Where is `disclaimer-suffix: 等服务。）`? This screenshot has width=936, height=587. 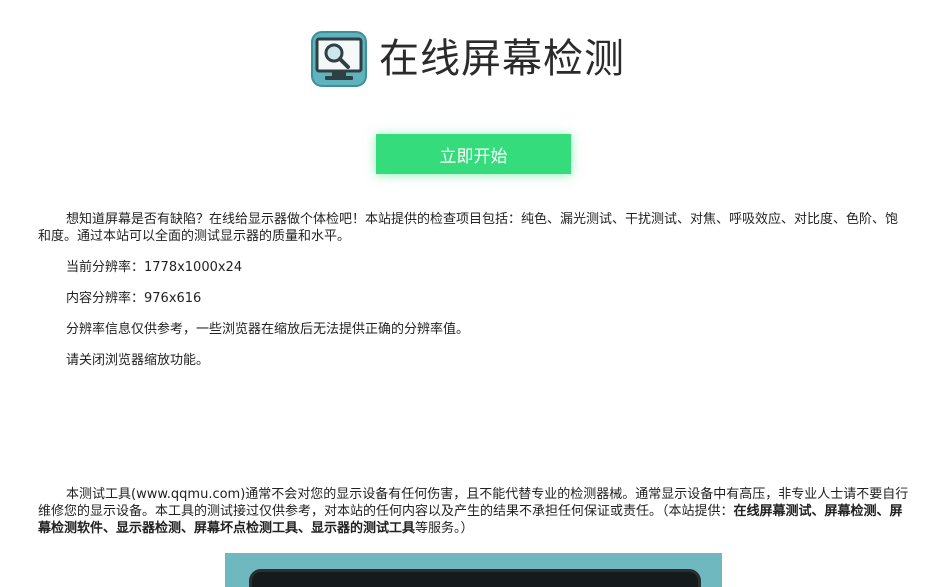 disclaimer-suffix: 等服务。） is located at coordinates (444, 528).